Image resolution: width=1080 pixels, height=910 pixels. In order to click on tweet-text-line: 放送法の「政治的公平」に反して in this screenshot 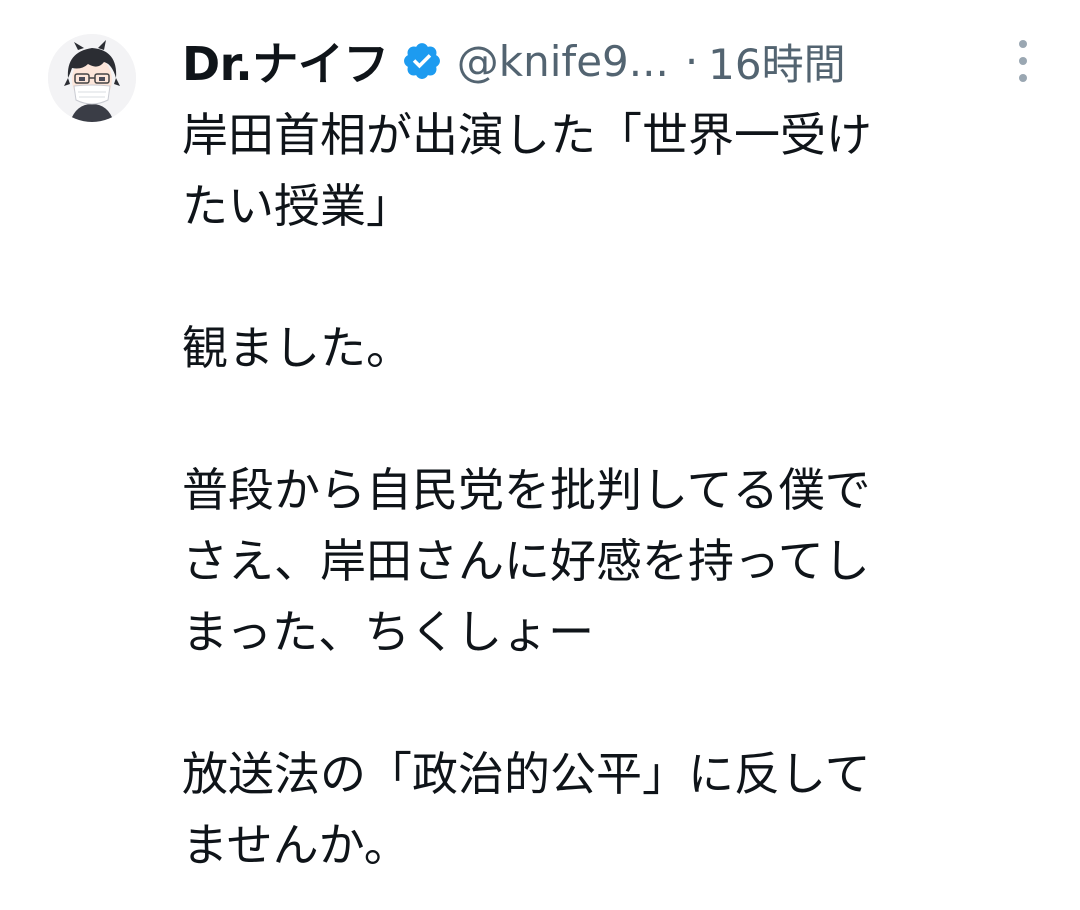, I will do `click(526, 774)`.